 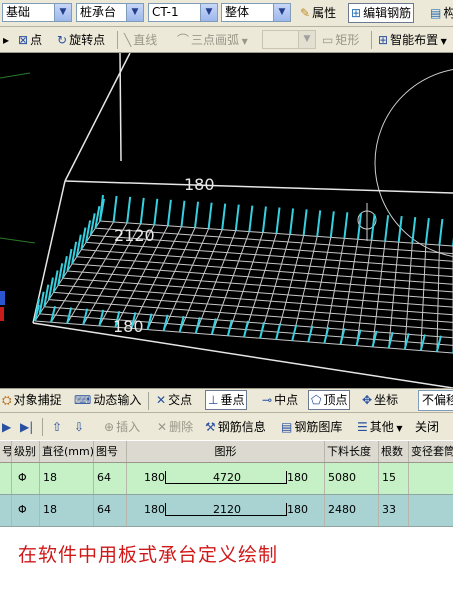 I want to click on cell-grade: Φ, so click(x=26, y=510).